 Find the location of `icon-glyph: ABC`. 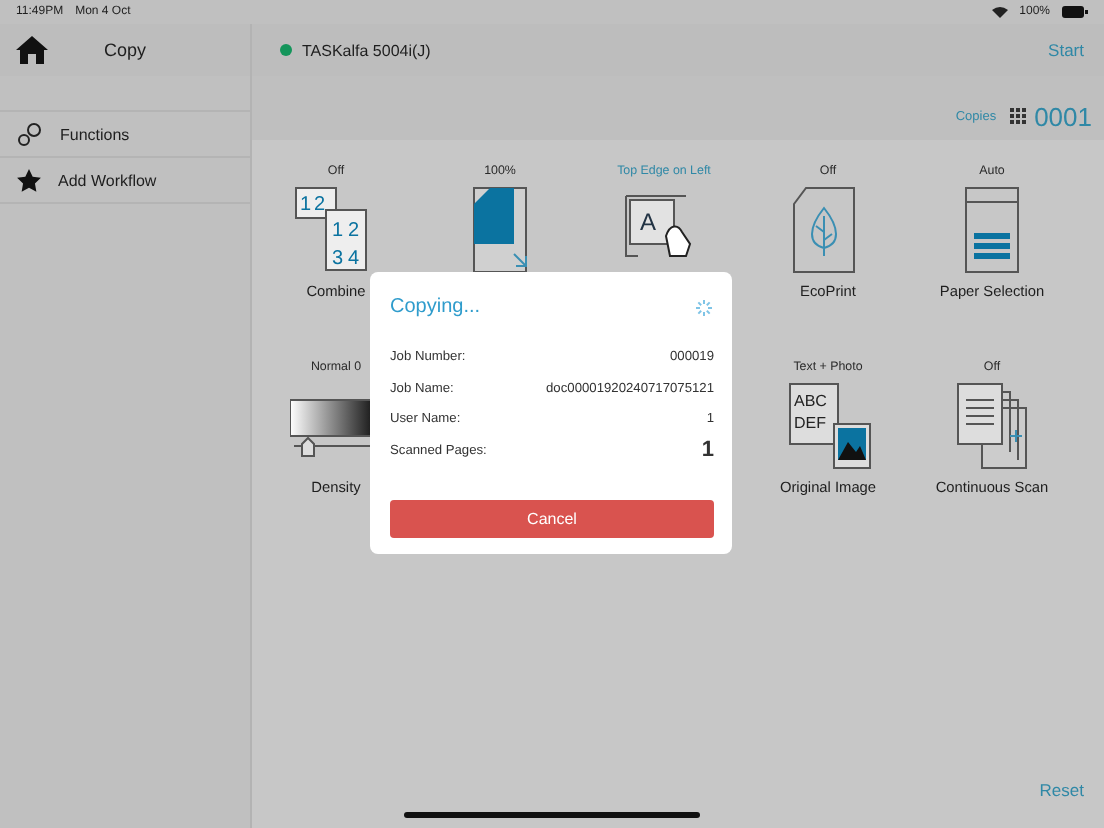

icon-glyph: ABC is located at coordinates (810, 401).